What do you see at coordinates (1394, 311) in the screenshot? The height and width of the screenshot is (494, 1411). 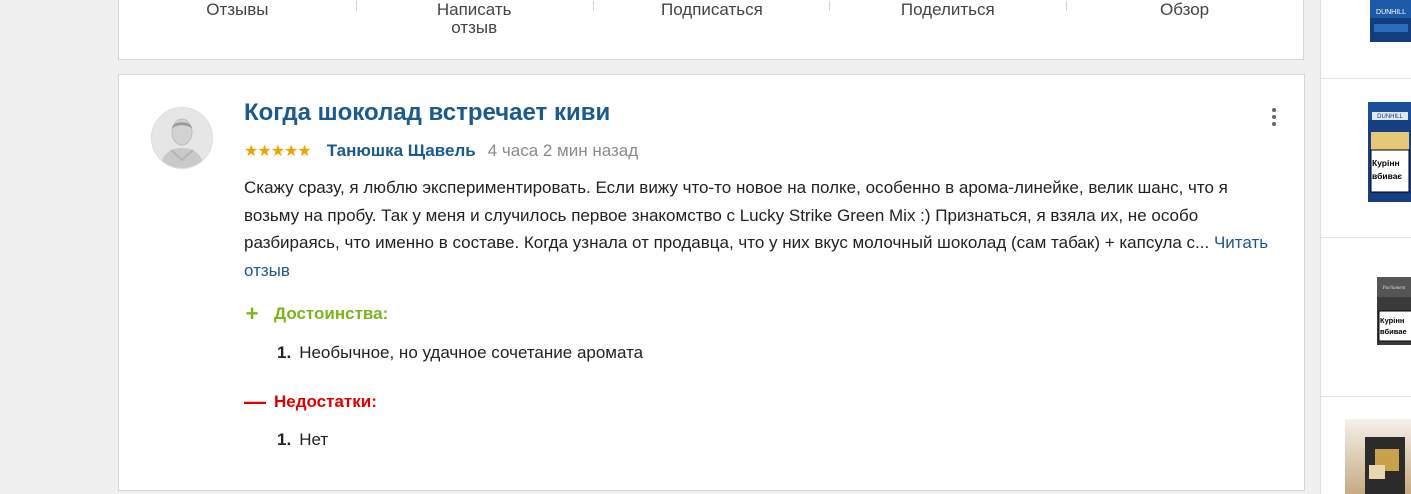 I see `product-image: Parliament Курінн вбивае` at bounding box center [1394, 311].